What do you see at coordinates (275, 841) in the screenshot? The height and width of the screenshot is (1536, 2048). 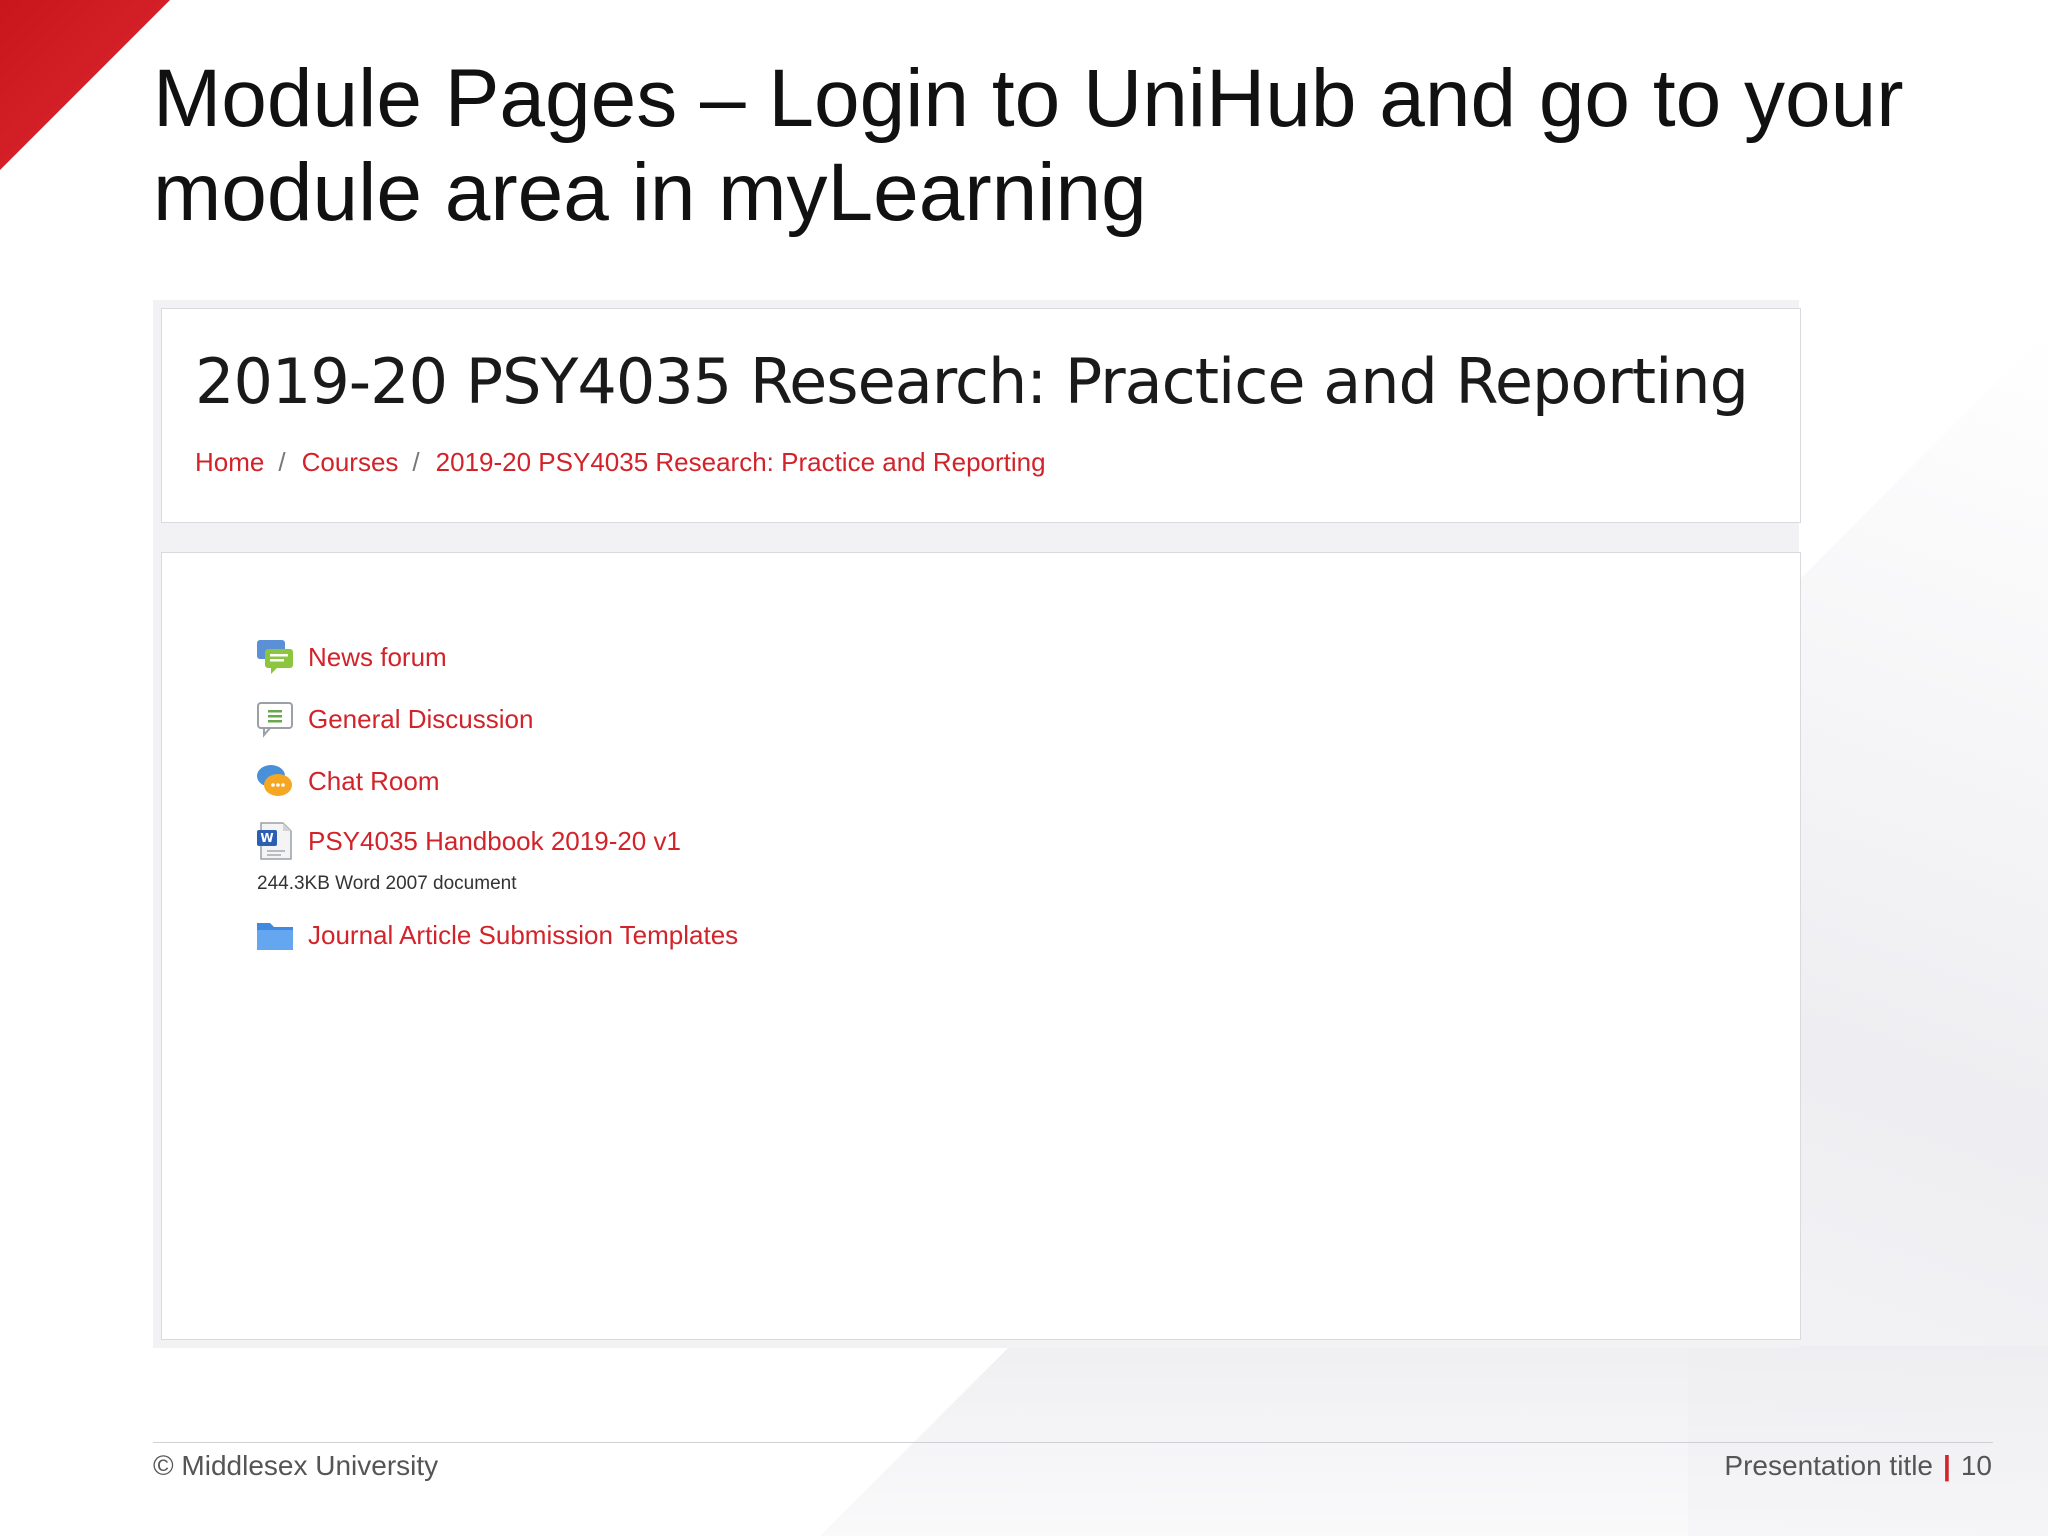 I see `word-document-icon: W` at bounding box center [275, 841].